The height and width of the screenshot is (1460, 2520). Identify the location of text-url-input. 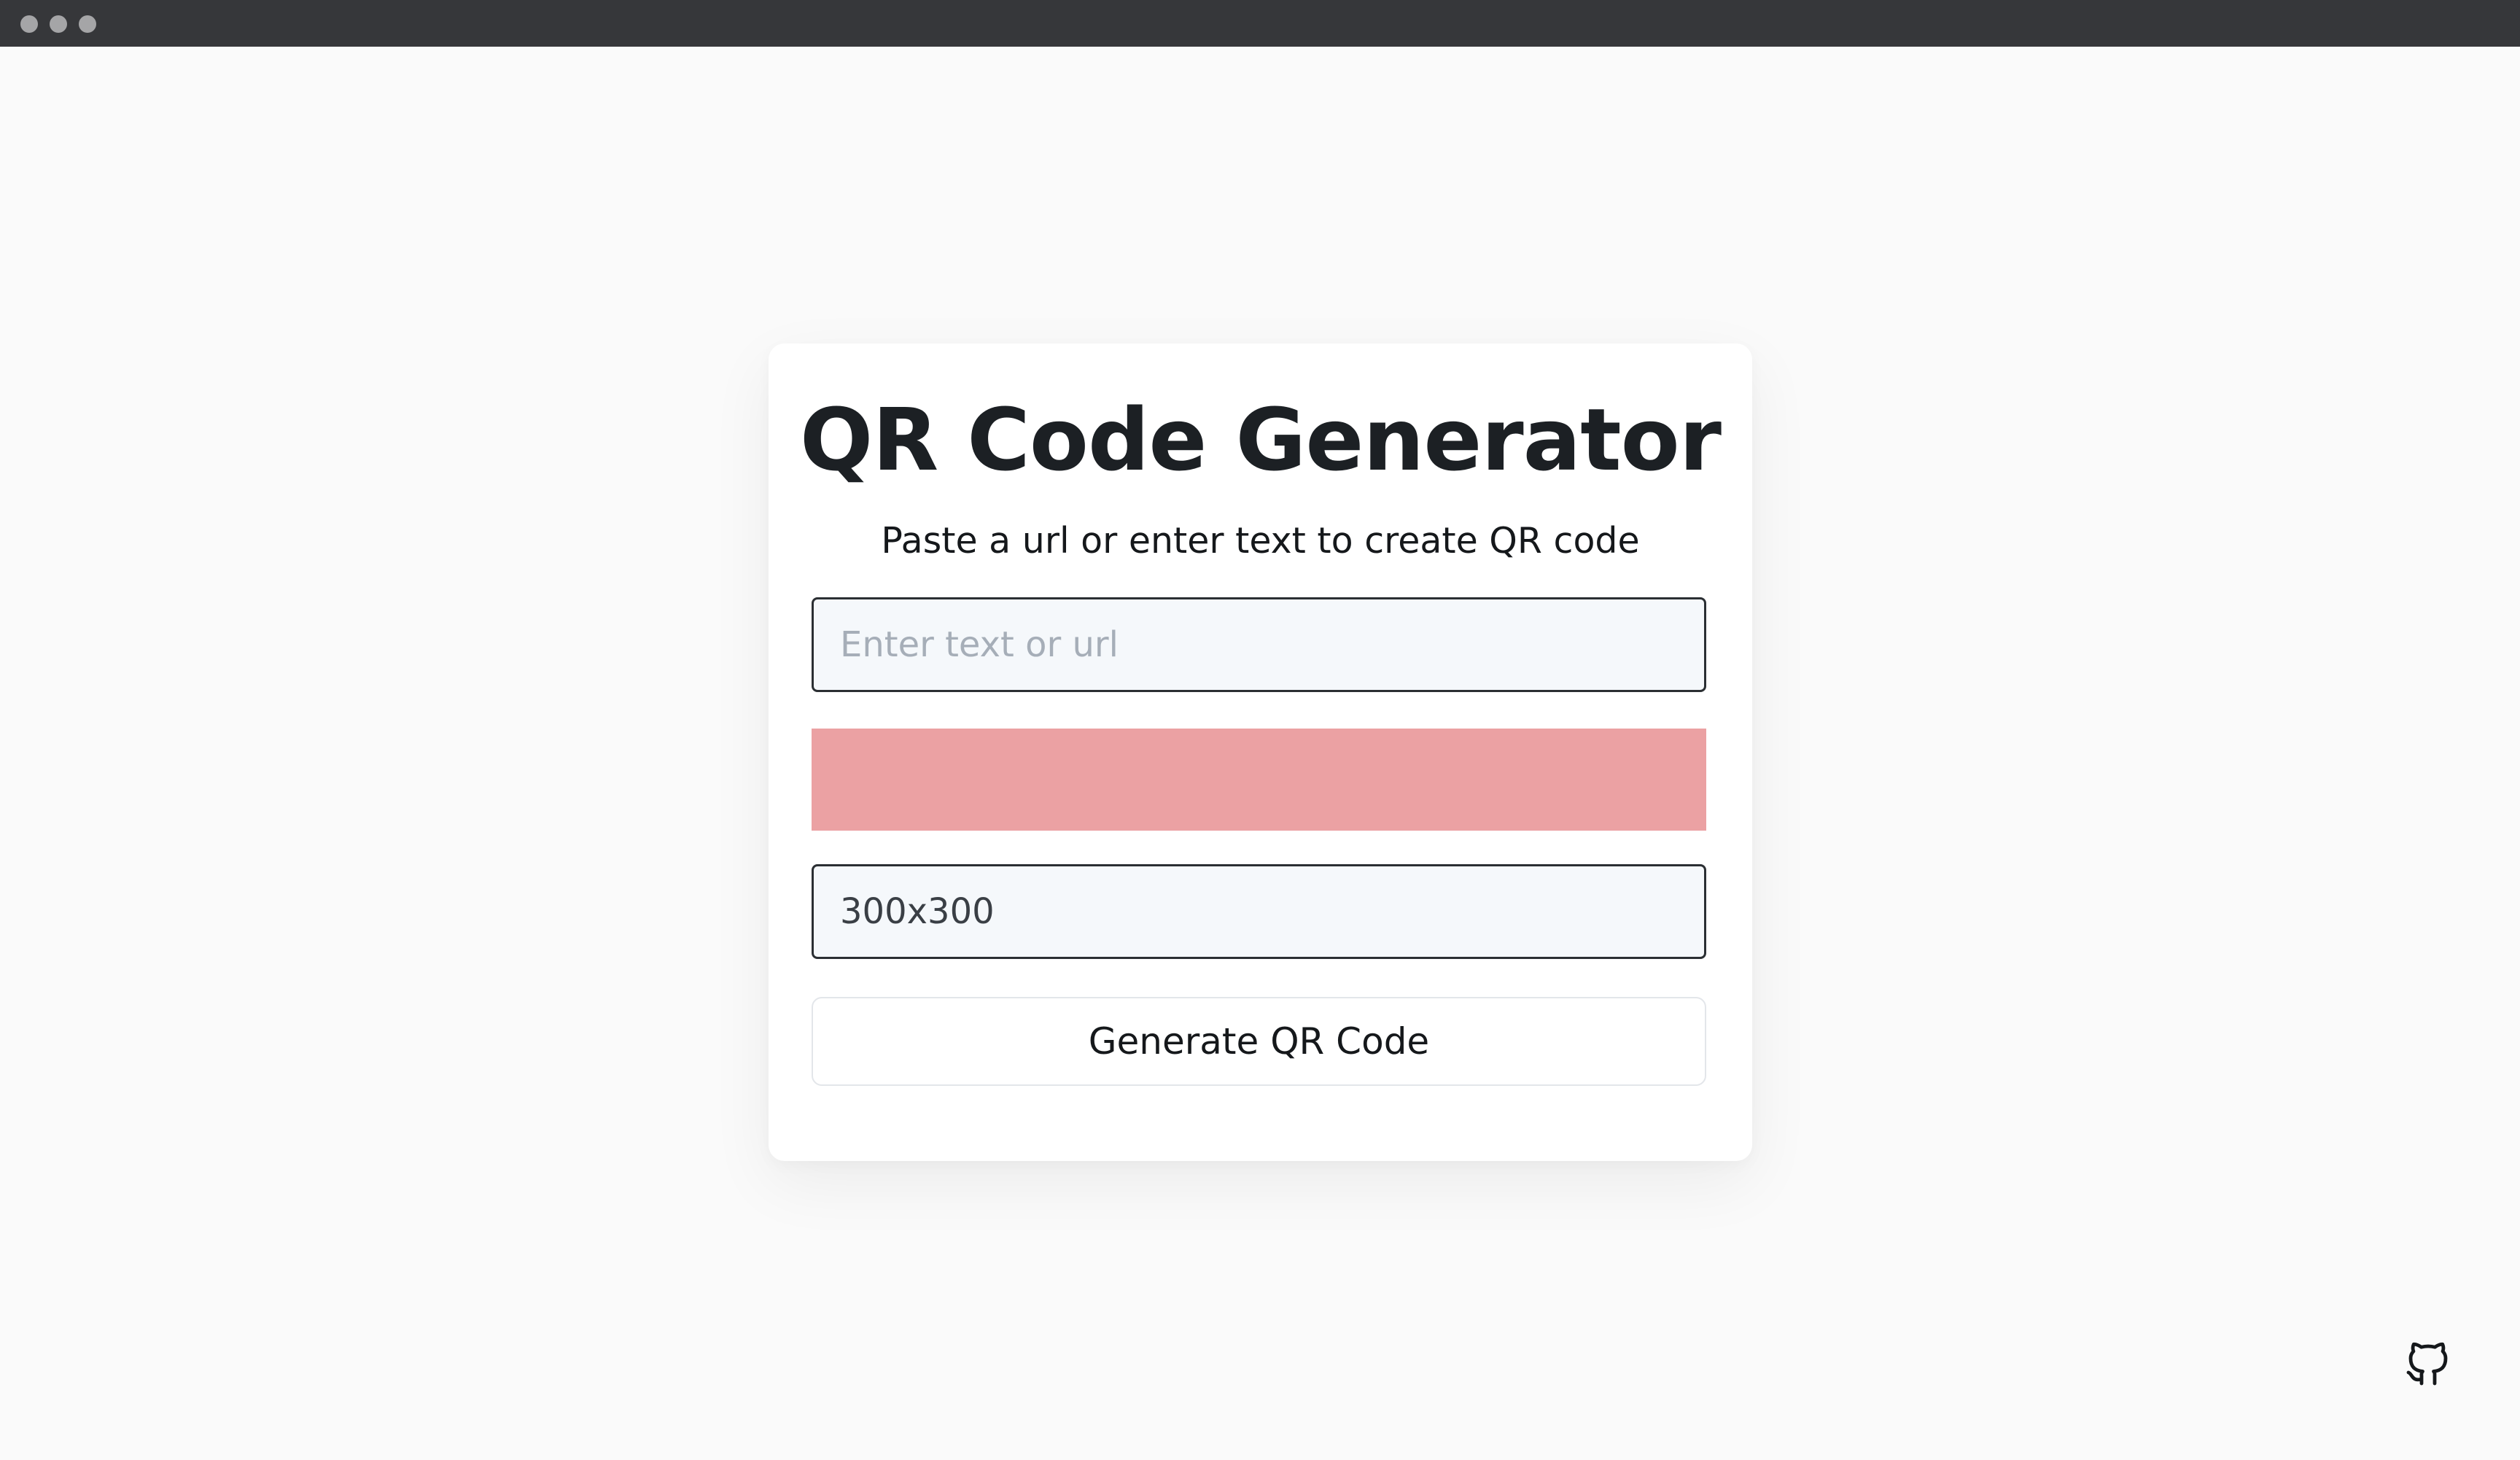
(1259, 644).